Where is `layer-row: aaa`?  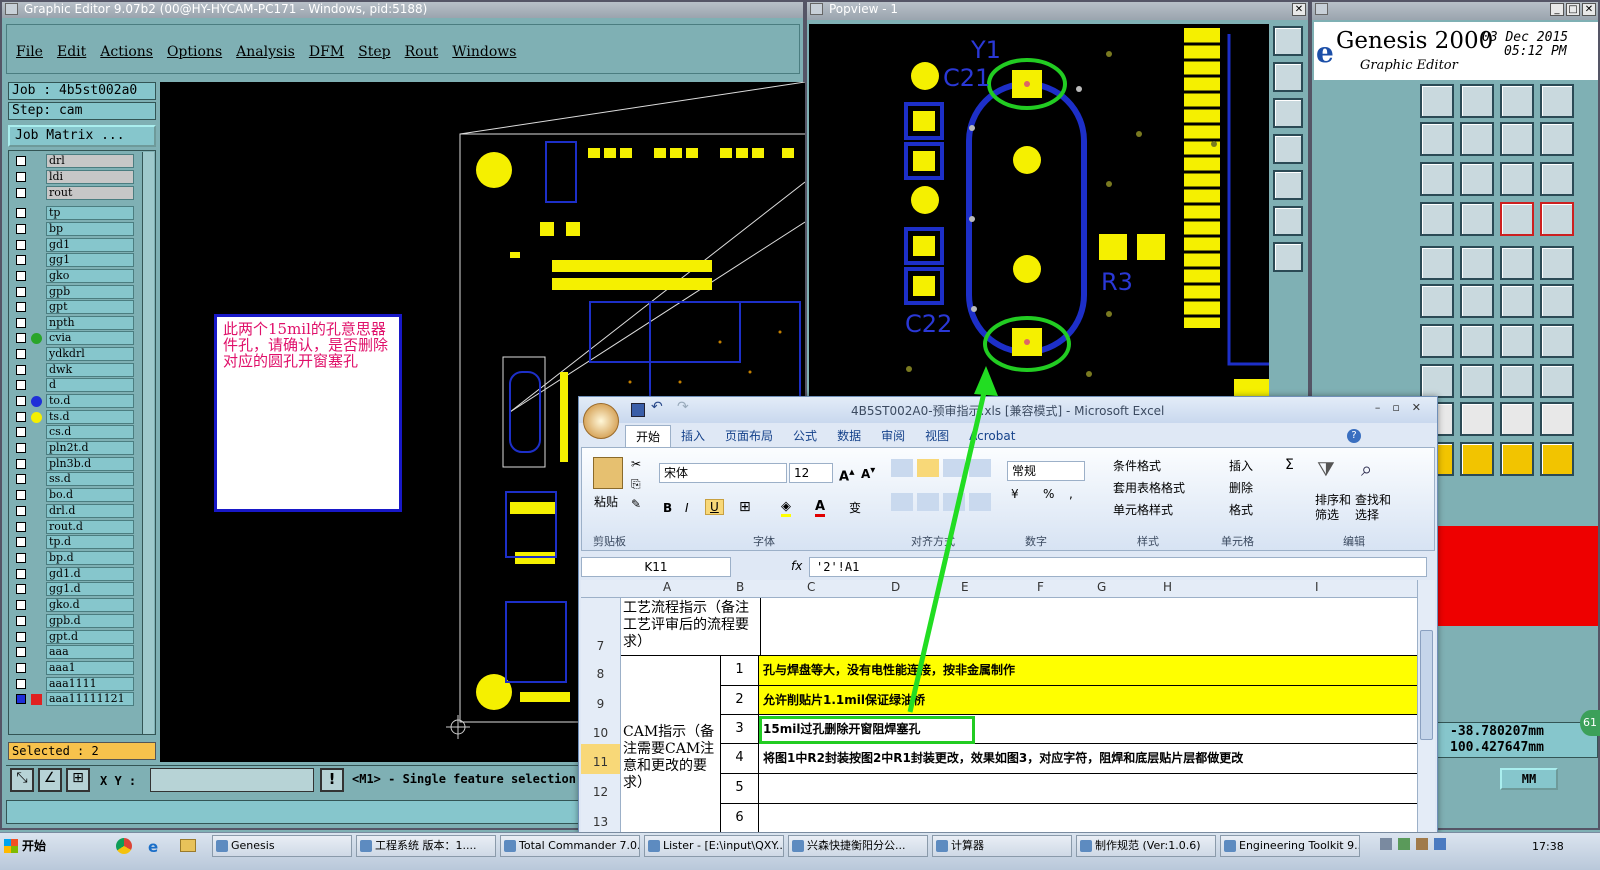
layer-row: aaa is located at coordinates (80, 652).